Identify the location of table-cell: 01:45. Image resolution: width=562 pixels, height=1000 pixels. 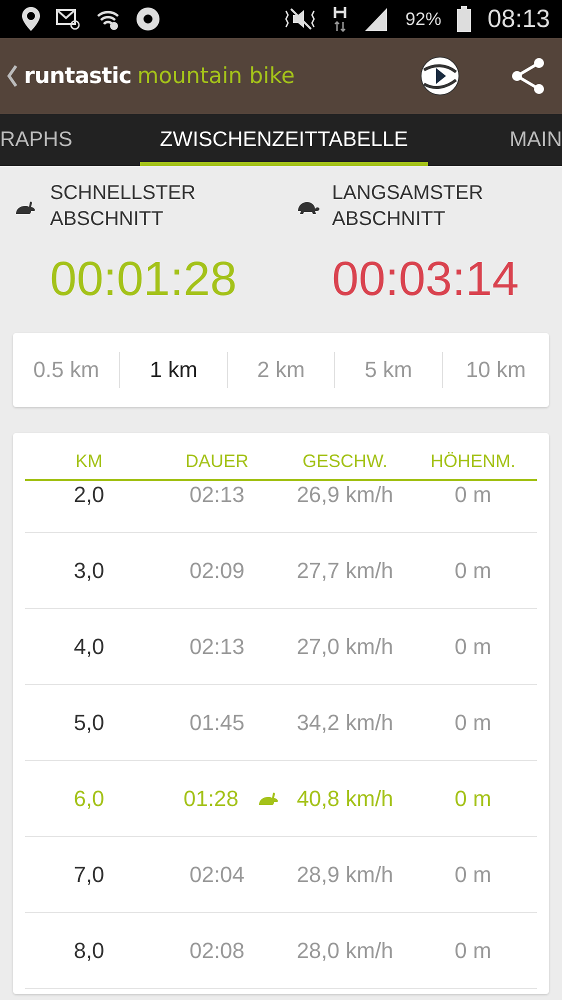
(217, 723).